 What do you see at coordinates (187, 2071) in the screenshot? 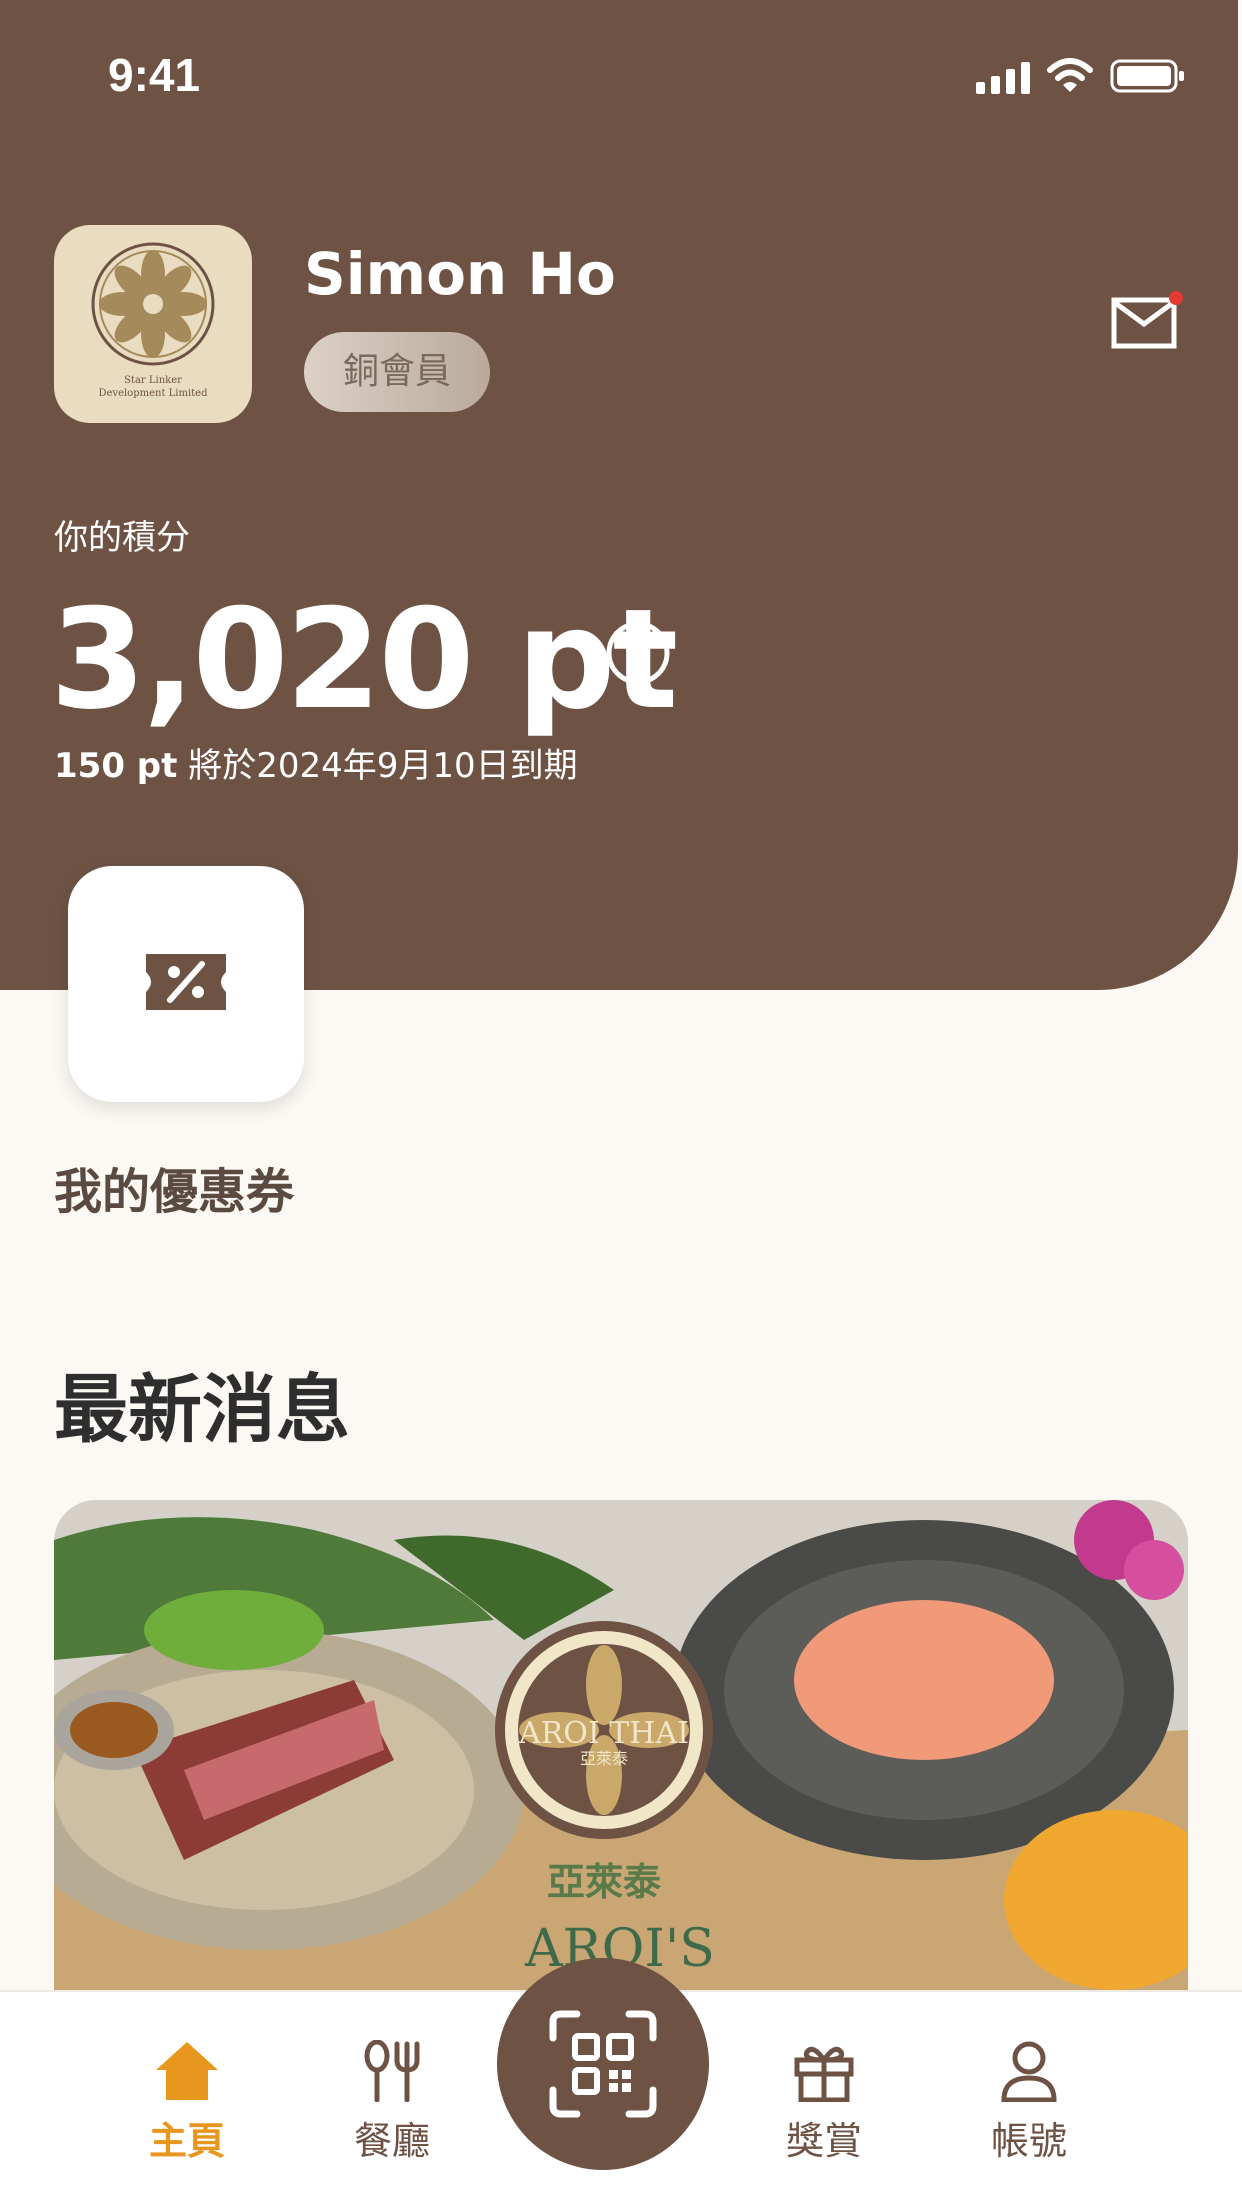
I see `home-icon` at bounding box center [187, 2071].